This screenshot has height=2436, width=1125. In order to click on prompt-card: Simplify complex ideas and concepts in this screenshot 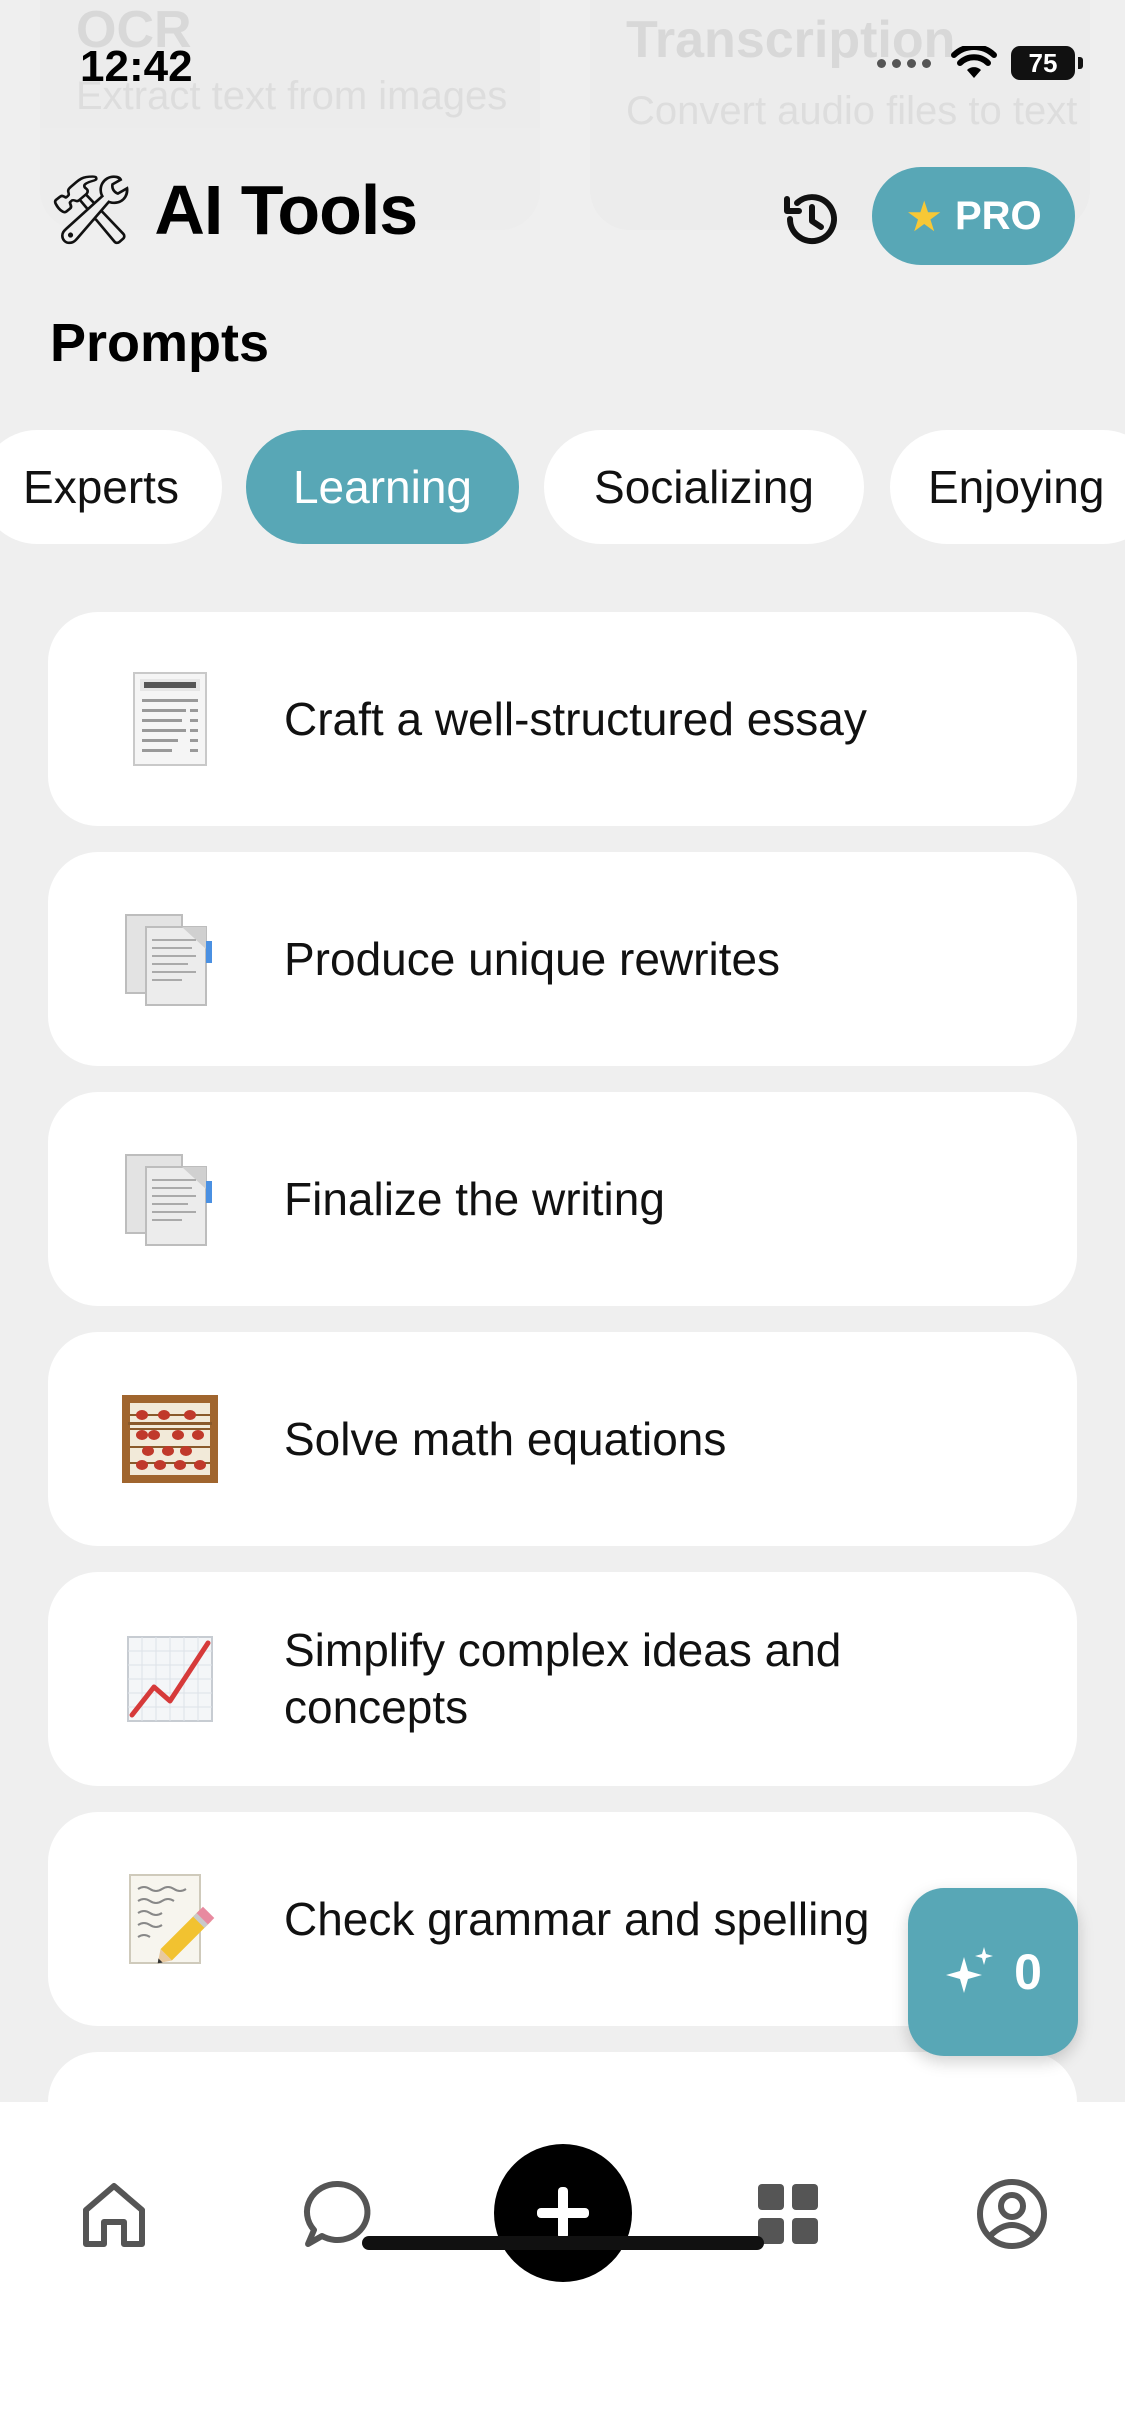, I will do `click(562, 1679)`.